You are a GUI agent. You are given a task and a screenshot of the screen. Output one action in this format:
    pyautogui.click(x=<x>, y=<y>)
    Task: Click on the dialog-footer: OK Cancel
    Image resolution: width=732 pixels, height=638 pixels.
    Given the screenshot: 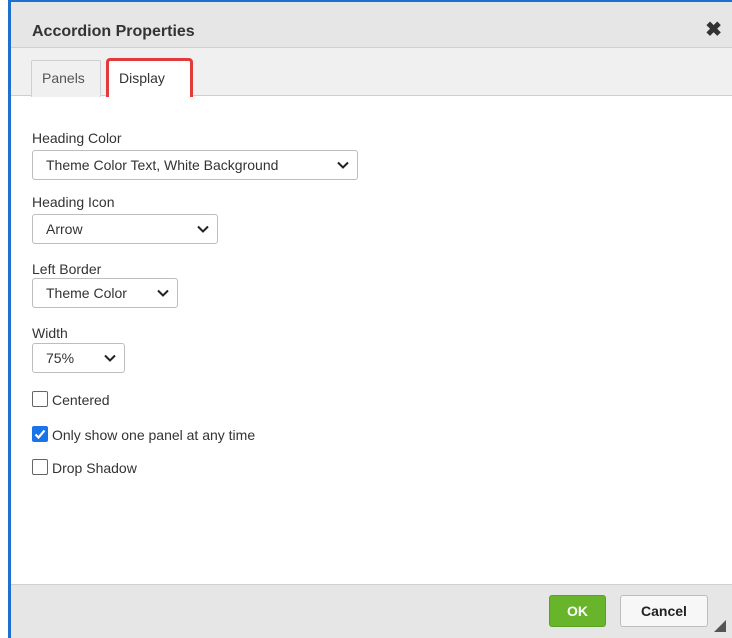 What is the action you would take?
    pyautogui.click(x=371, y=611)
    